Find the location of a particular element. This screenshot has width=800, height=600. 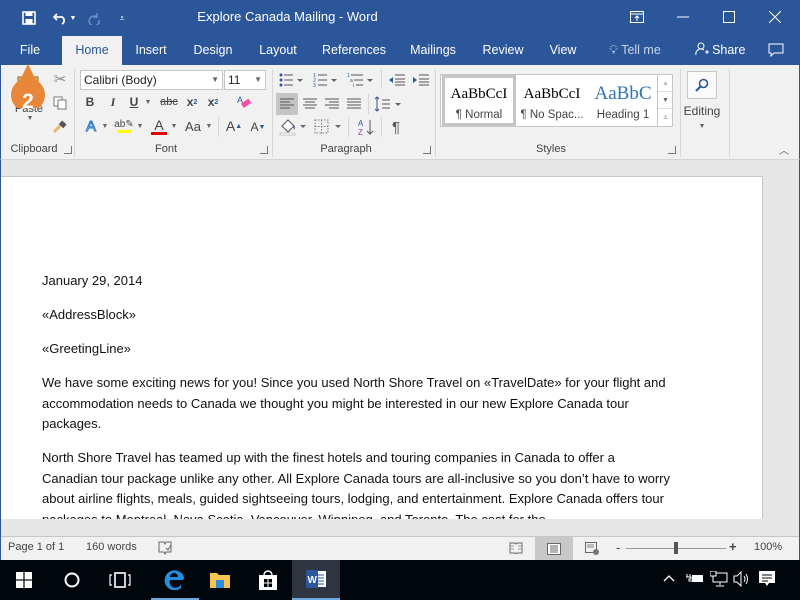

font-color-letter-icon: A is located at coordinates (159, 124).